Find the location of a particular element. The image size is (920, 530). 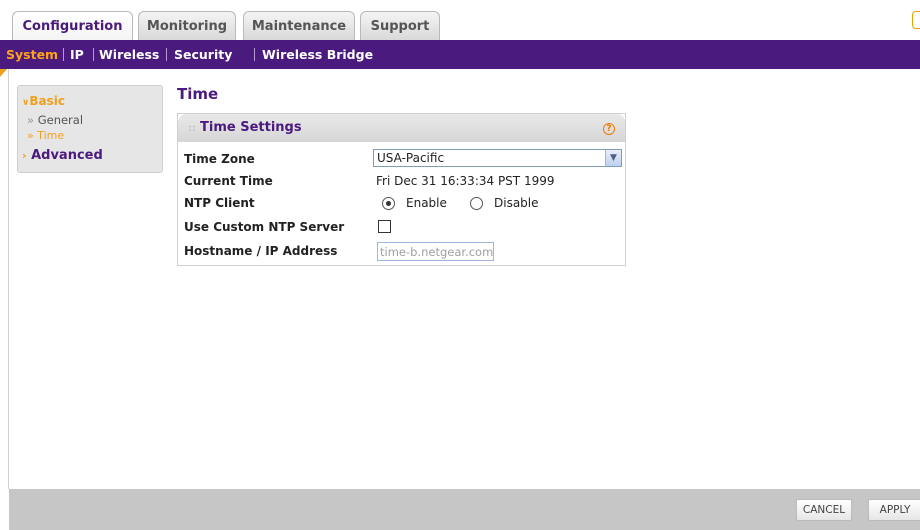

menu-general: » General is located at coordinates (55, 120).